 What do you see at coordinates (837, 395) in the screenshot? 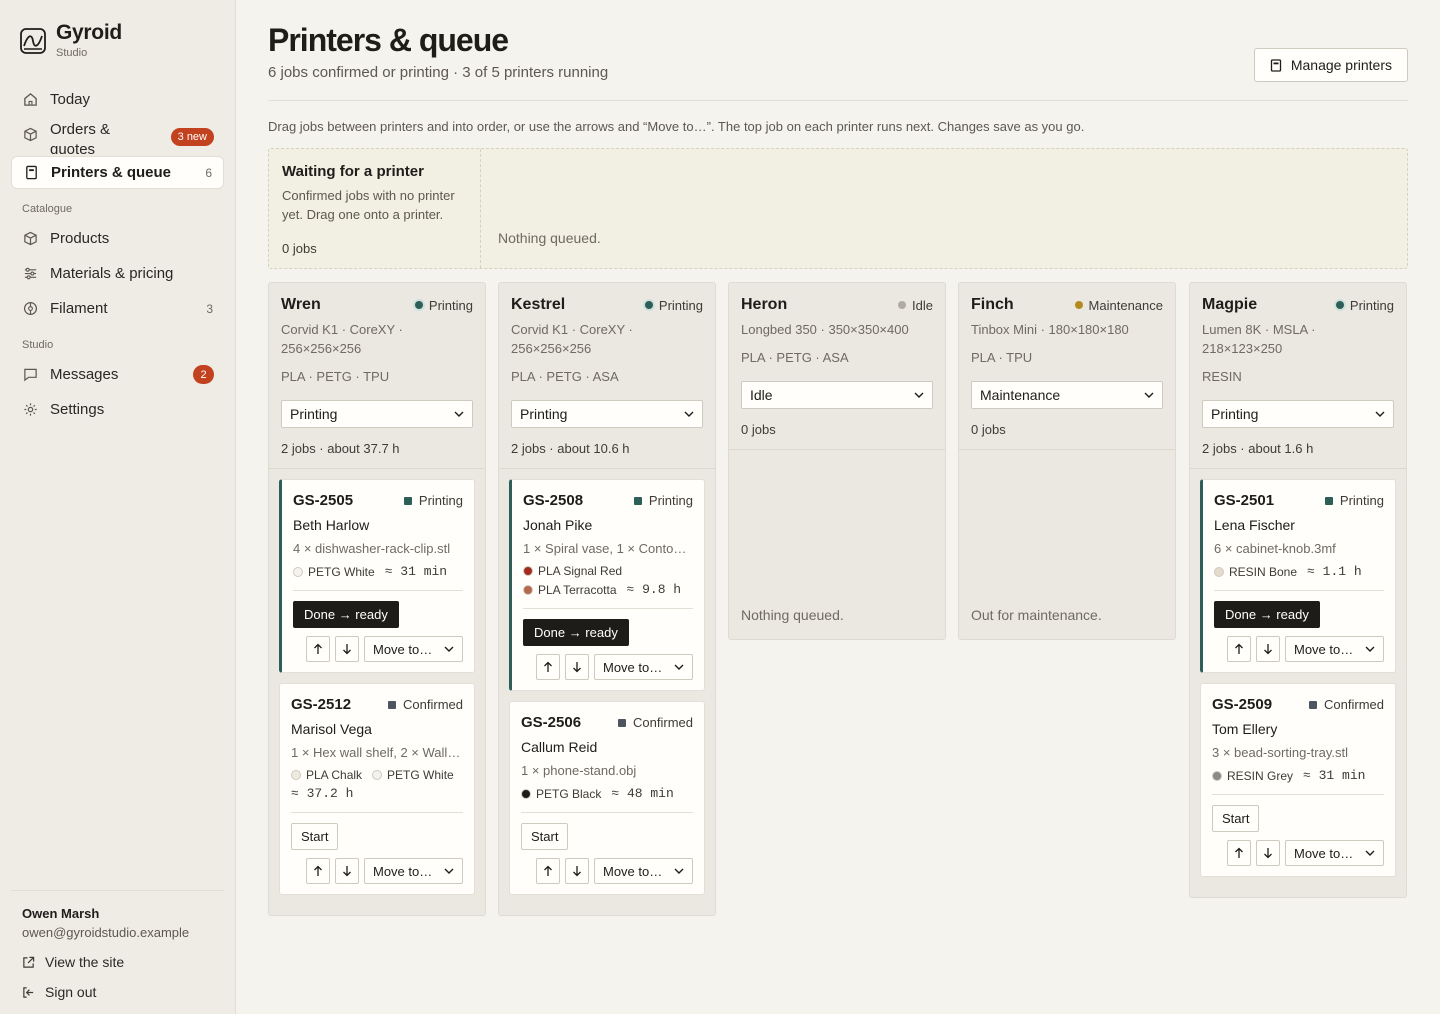
I see `printer-state-select: Idle` at bounding box center [837, 395].